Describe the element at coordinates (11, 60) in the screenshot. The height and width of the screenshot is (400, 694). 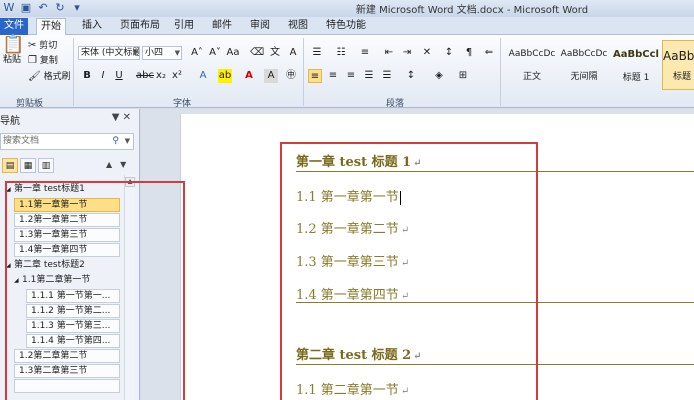
I see `paste-label: 粘贴` at that location.